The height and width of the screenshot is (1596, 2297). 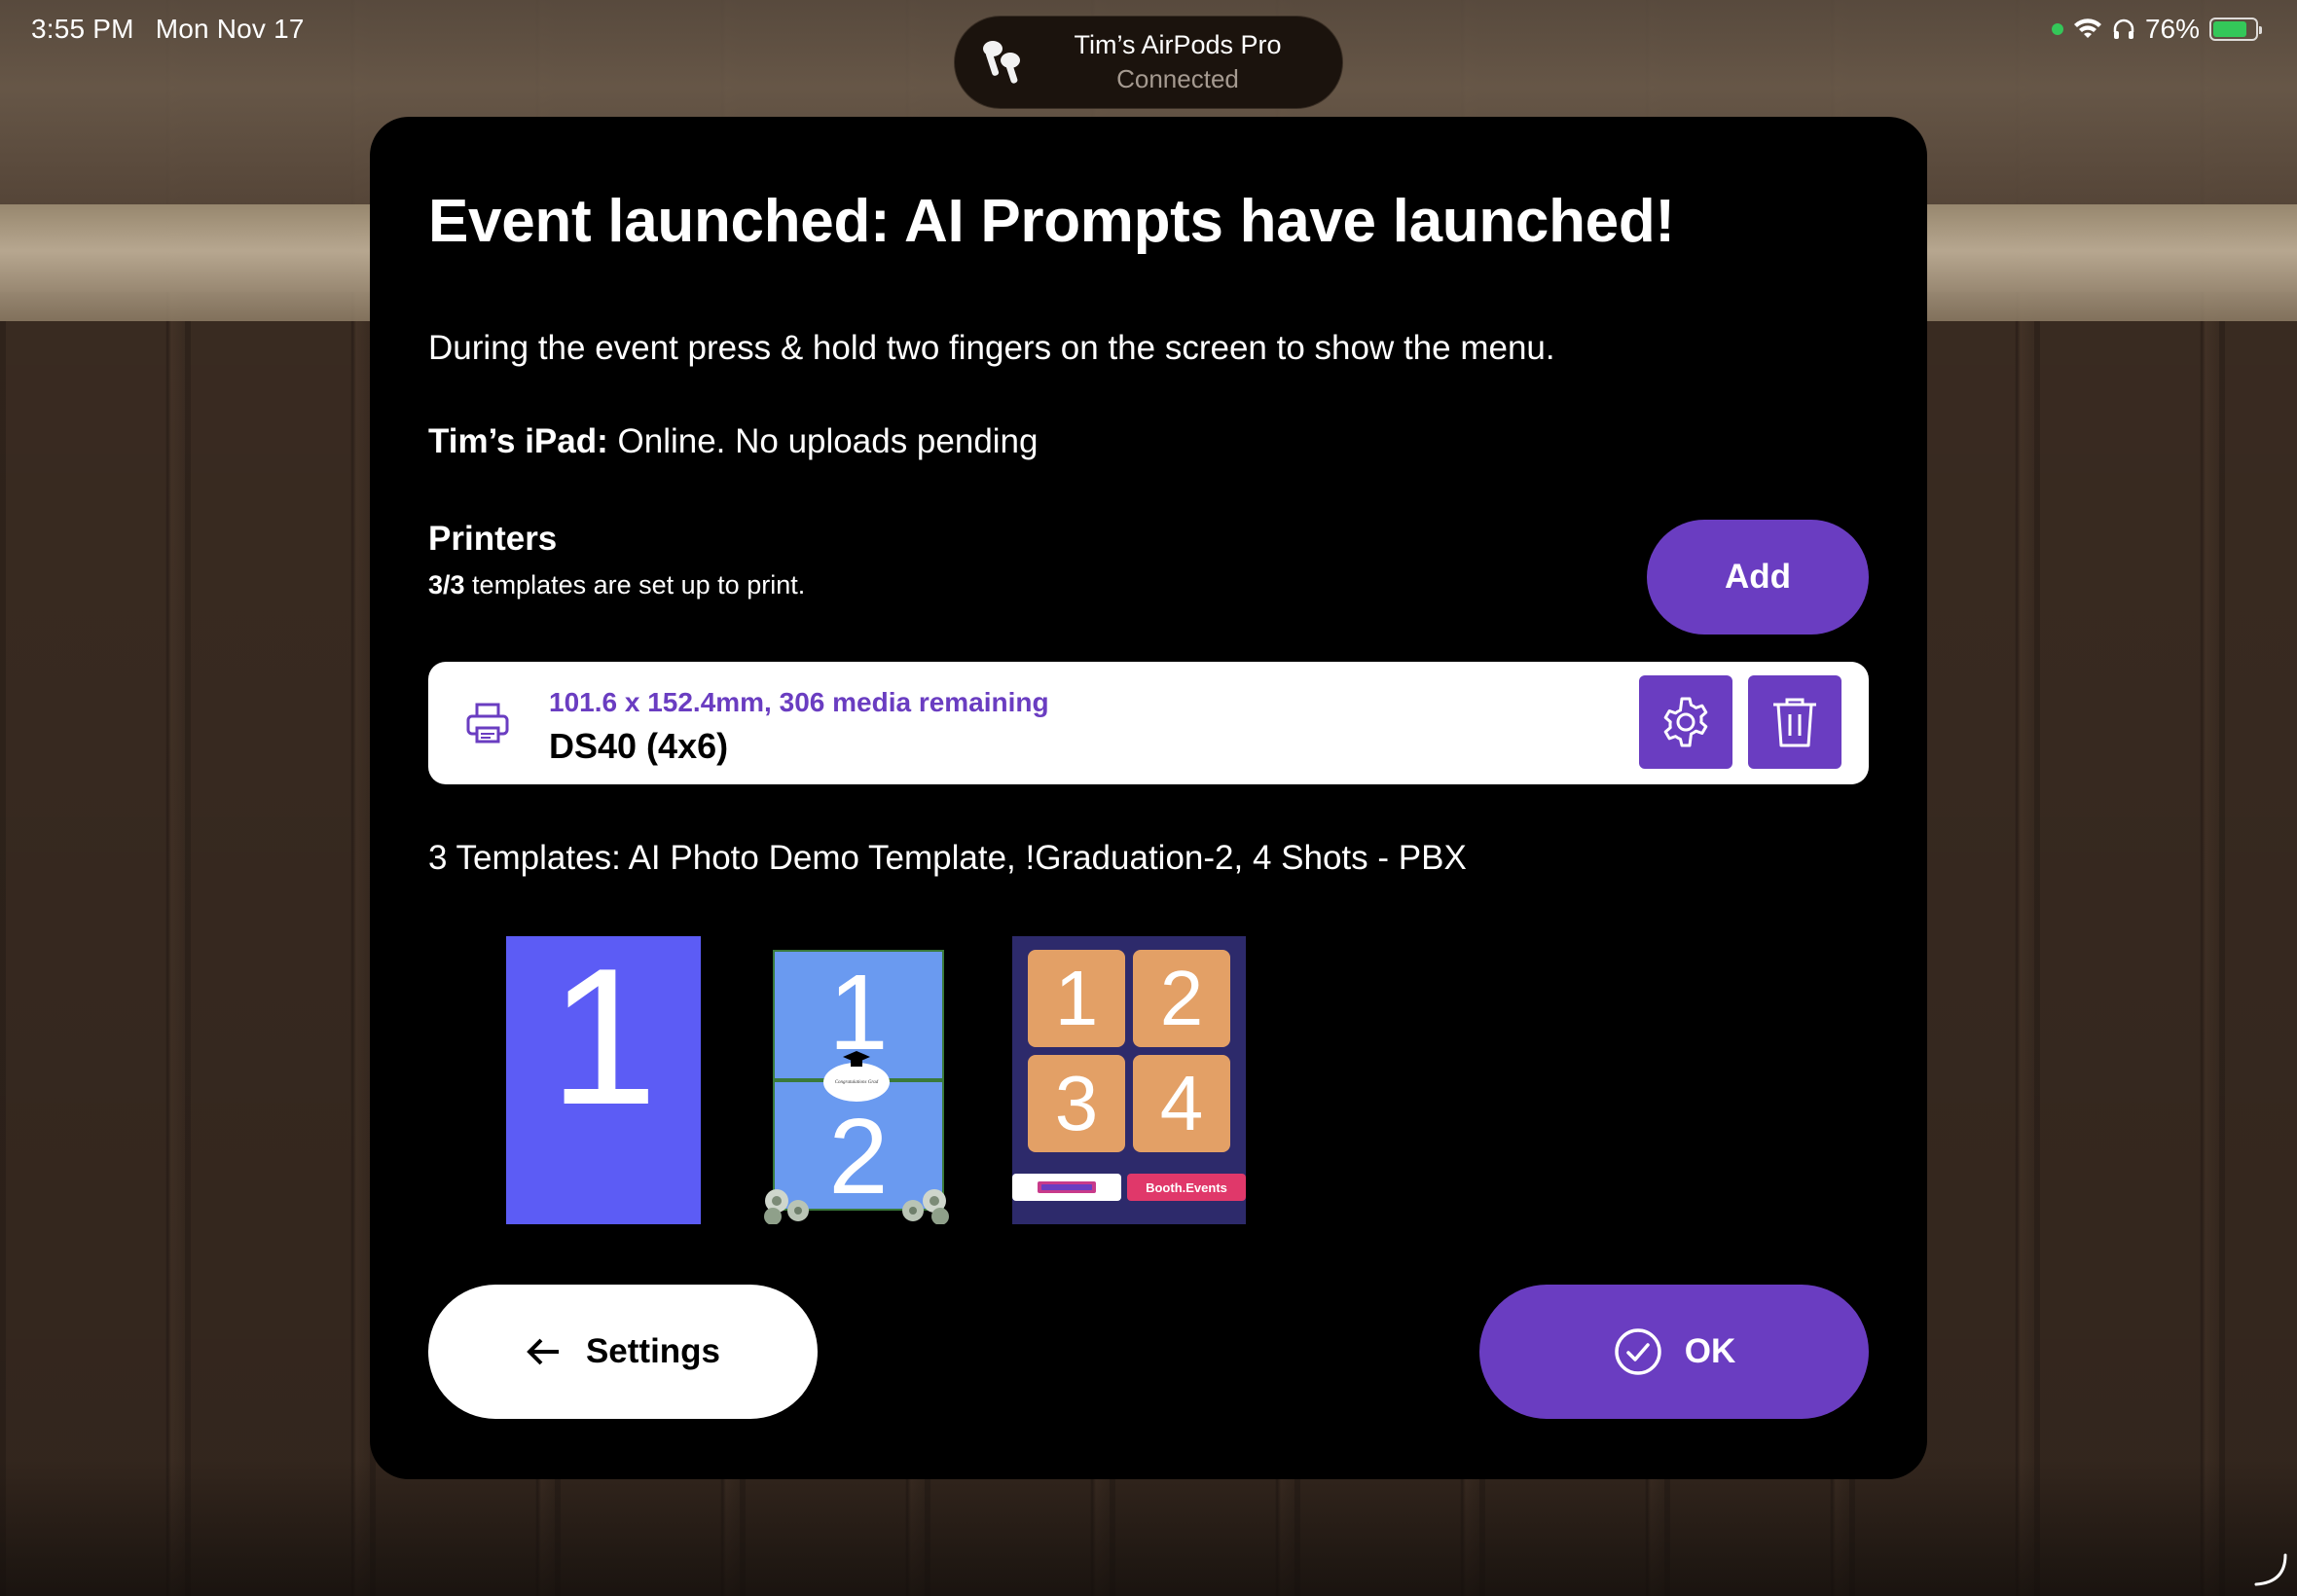 I want to click on battery-percentage: 76%, so click(x=2172, y=29).